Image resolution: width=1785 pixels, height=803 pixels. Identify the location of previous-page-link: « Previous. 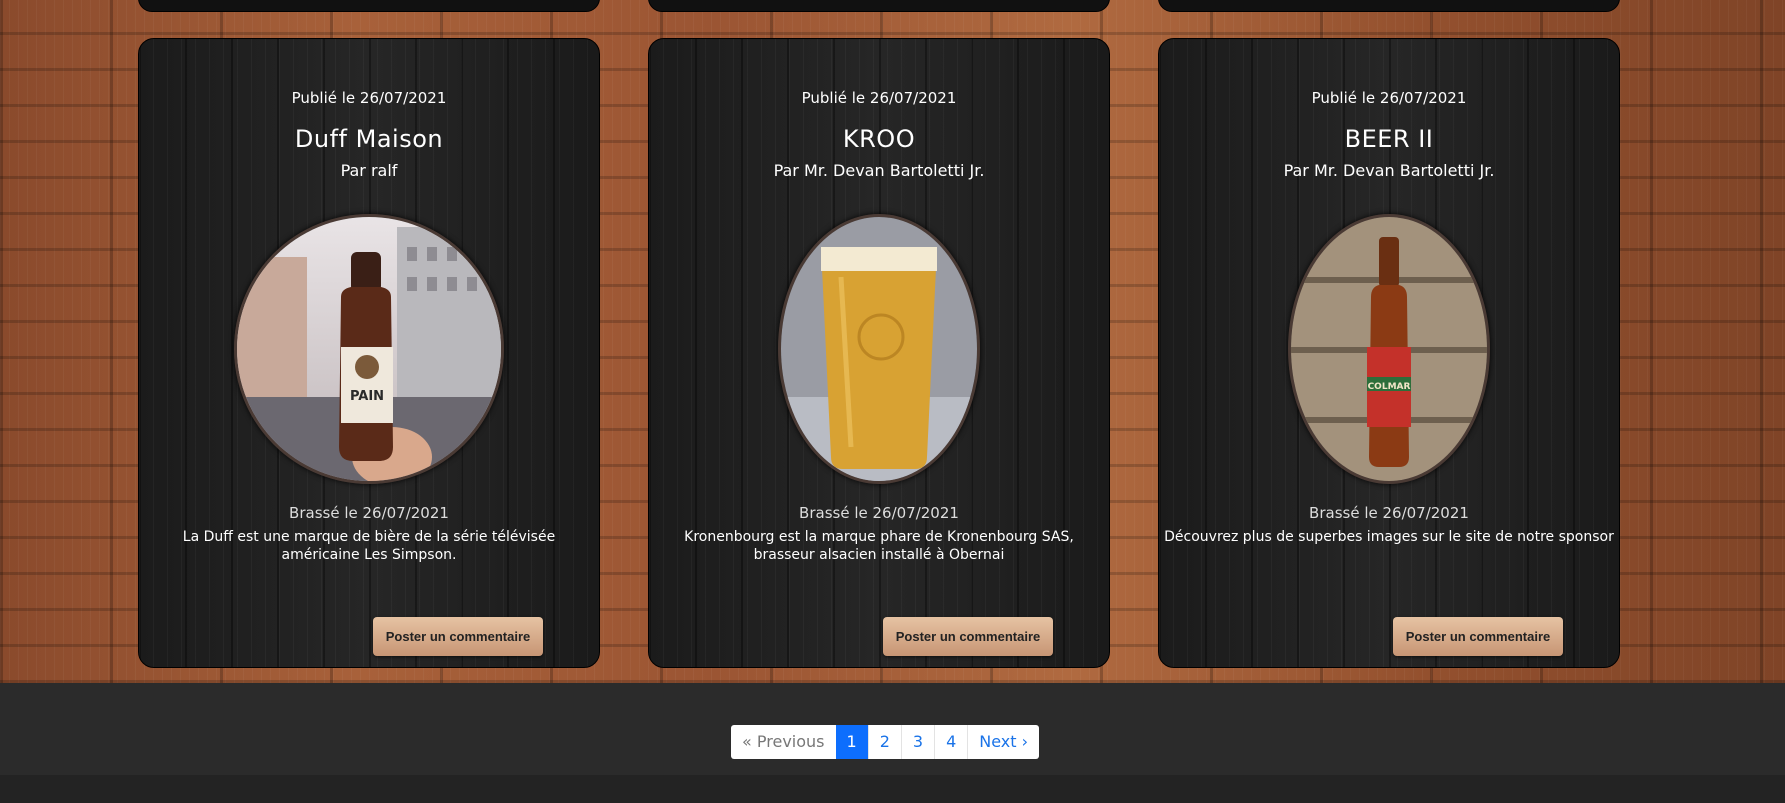
(783, 742).